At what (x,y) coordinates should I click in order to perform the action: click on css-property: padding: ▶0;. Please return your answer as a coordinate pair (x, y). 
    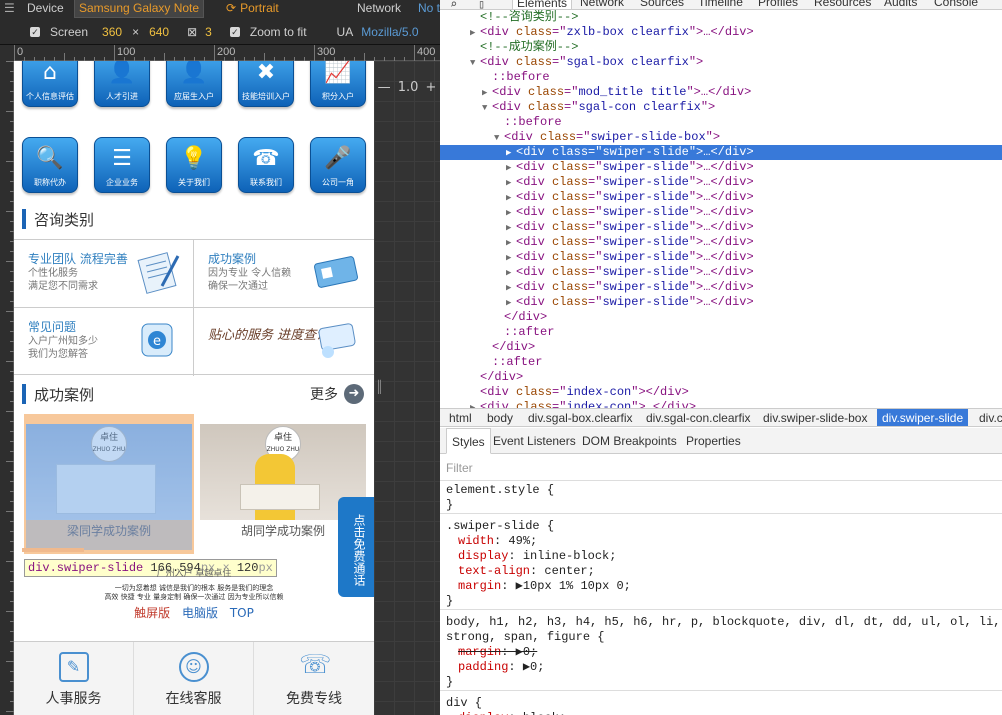
    Looking at the image, I should click on (724, 667).